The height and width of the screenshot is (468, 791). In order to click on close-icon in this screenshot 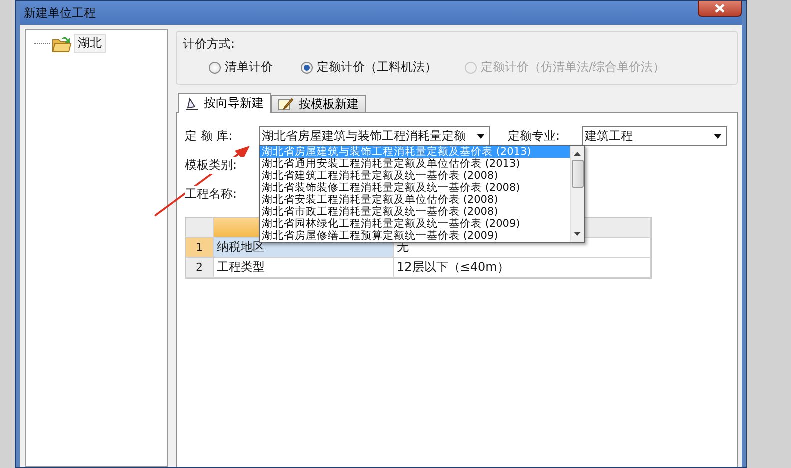, I will do `click(720, 8)`.